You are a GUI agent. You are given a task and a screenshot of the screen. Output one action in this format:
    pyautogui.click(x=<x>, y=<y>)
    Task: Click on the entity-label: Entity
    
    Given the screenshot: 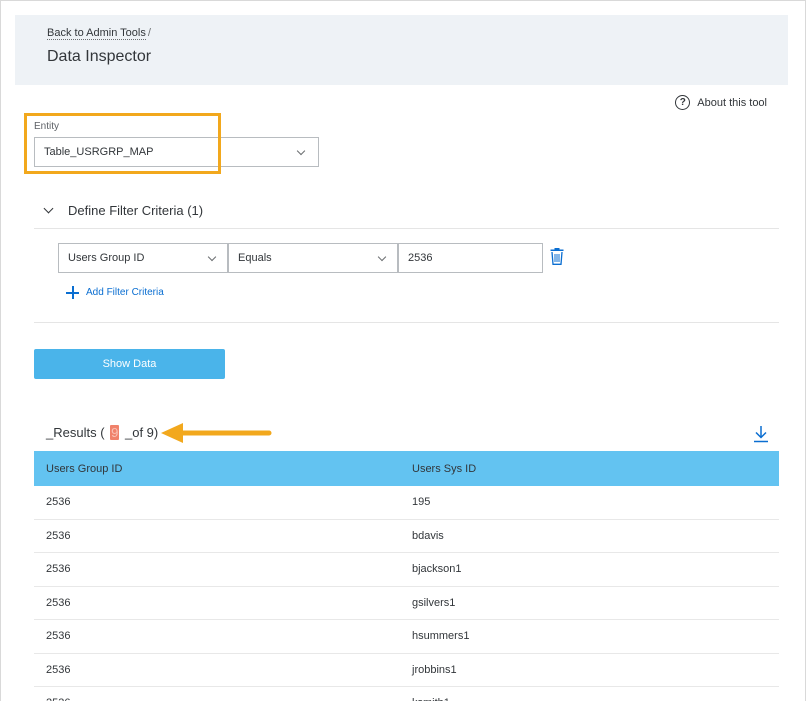 What is the action you would take?
    pyautogui.click(x=47, y=126)
    